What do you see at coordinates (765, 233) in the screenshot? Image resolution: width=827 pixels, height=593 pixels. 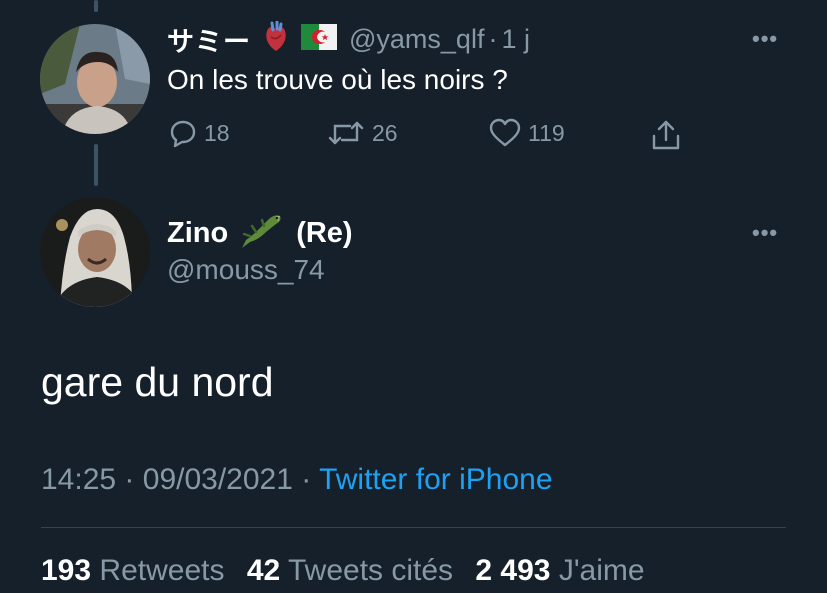 I see `main-more-options-icon: •••` at bounding box center [765, 233].